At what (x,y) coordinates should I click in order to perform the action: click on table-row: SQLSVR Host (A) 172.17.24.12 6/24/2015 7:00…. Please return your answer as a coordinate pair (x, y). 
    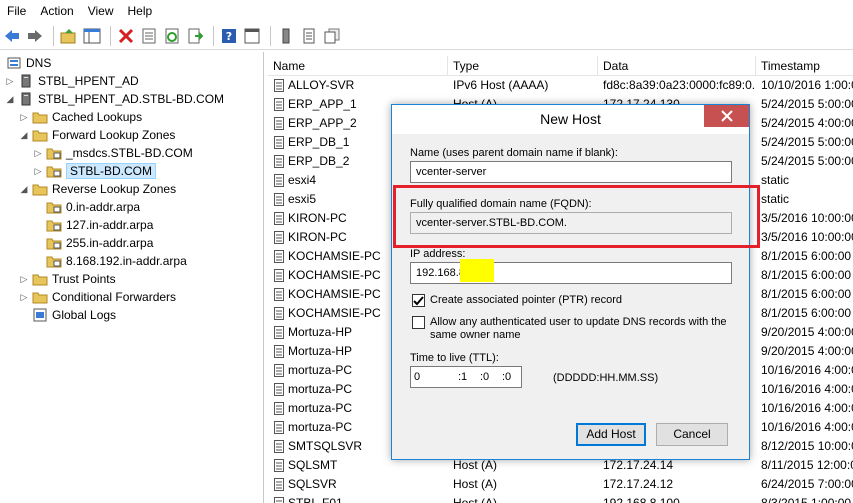
    Looking at the image, I should click on (560, 484).